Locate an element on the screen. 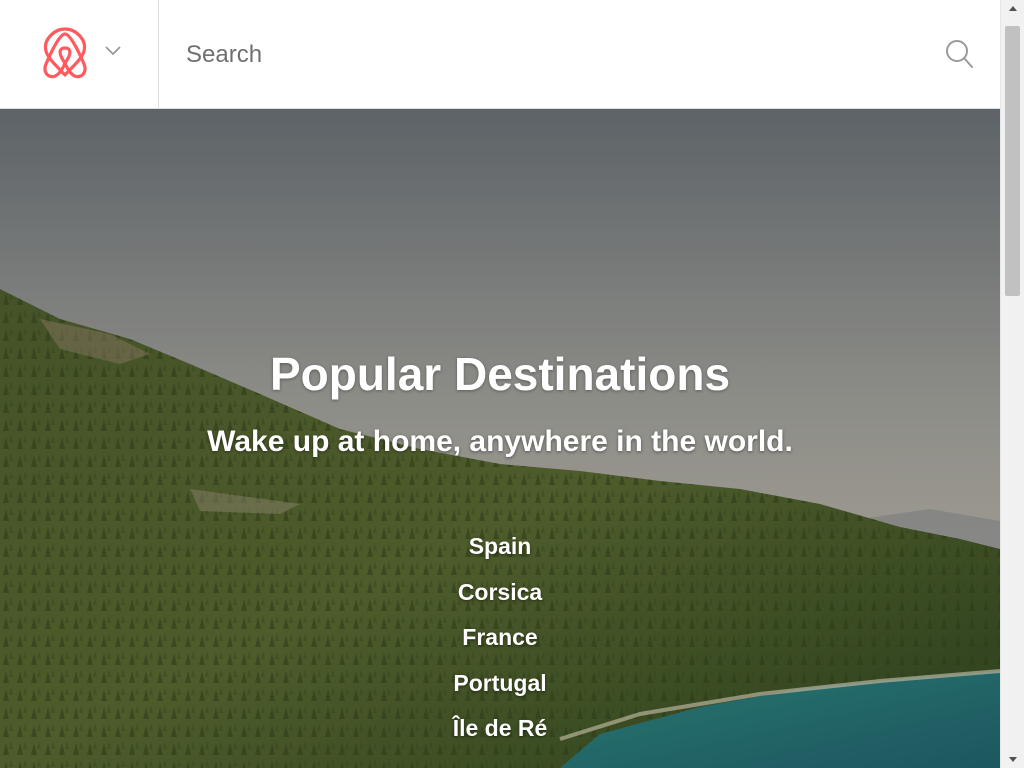 The height and width of the screenshot is (768, 1024). destination-item: Île de Ré is located at coordinates (500, 732).